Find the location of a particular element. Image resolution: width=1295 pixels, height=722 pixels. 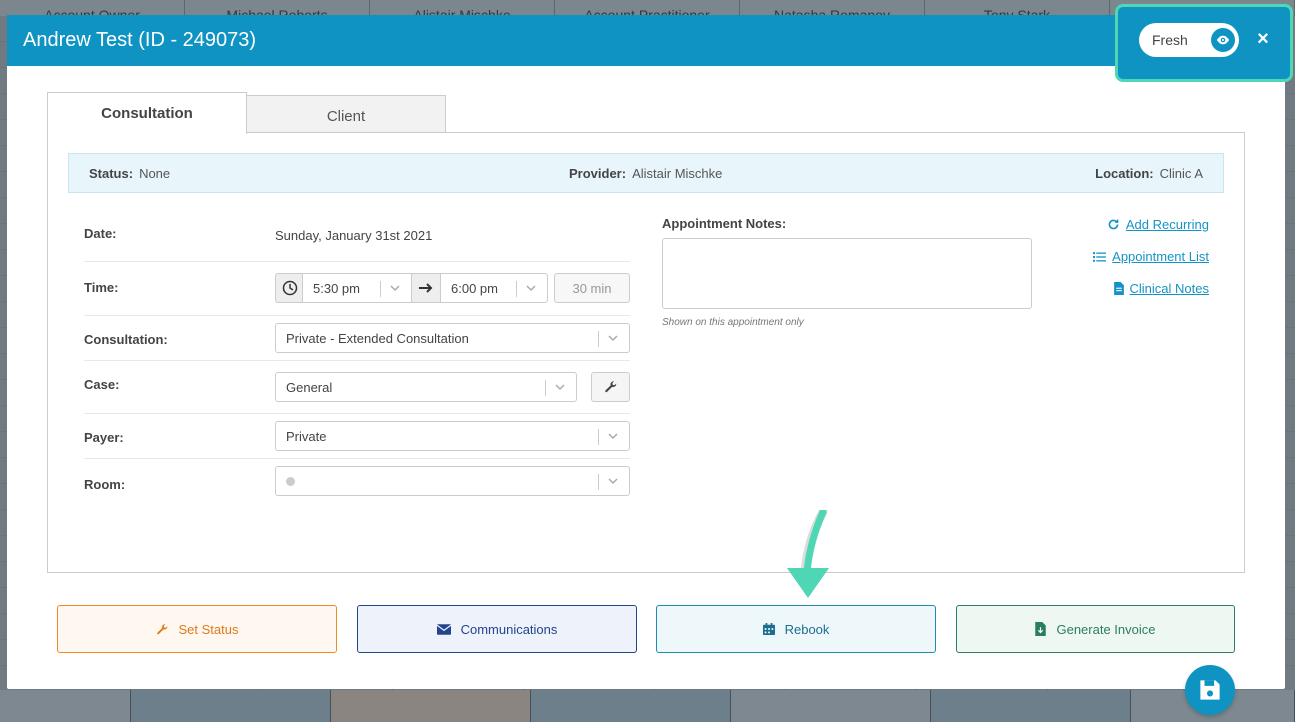

tab-client: Client is located at coordinates (346, 115).